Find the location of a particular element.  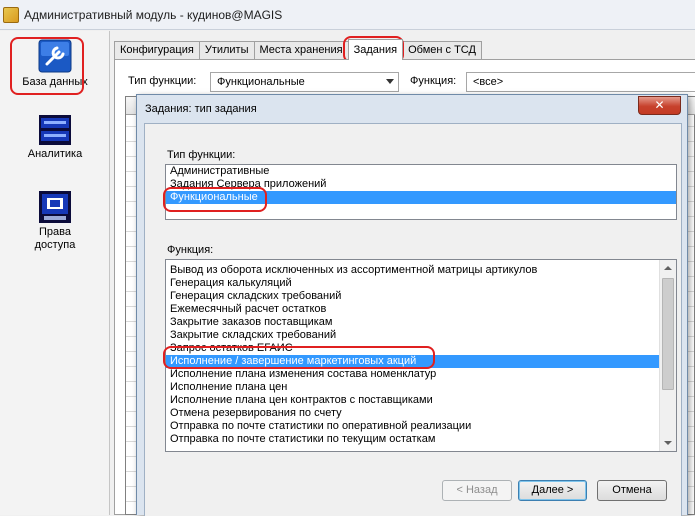

list-item: Ежемесячный расчет остатков is located at coordinates (421, 309).